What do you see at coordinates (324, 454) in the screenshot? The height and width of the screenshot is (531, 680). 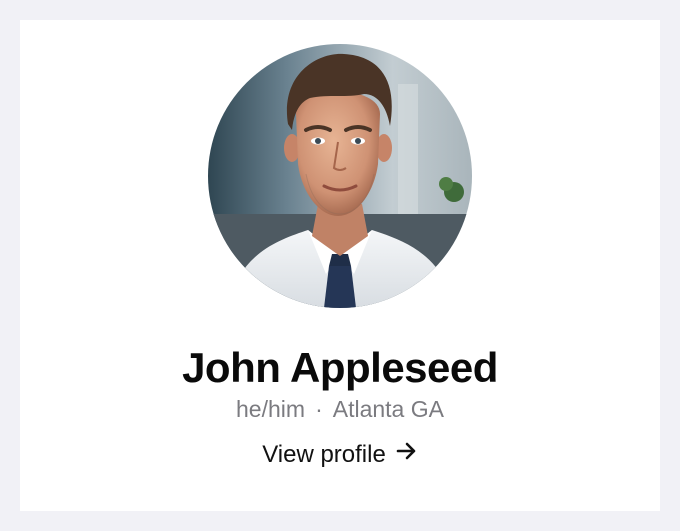 I see `view-profile-label: View profile` at bounding box center [324, 454].